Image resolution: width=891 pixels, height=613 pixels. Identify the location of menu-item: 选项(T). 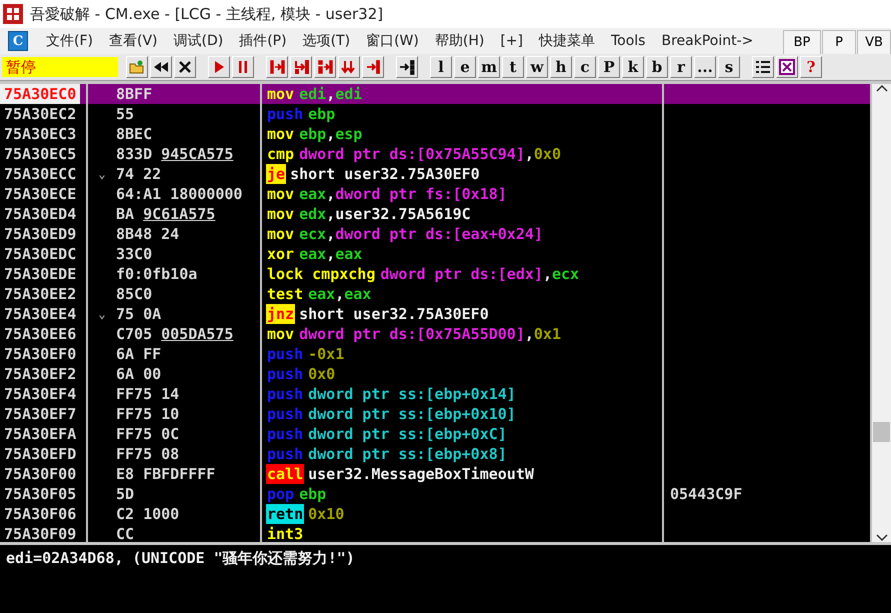
(326, 41).